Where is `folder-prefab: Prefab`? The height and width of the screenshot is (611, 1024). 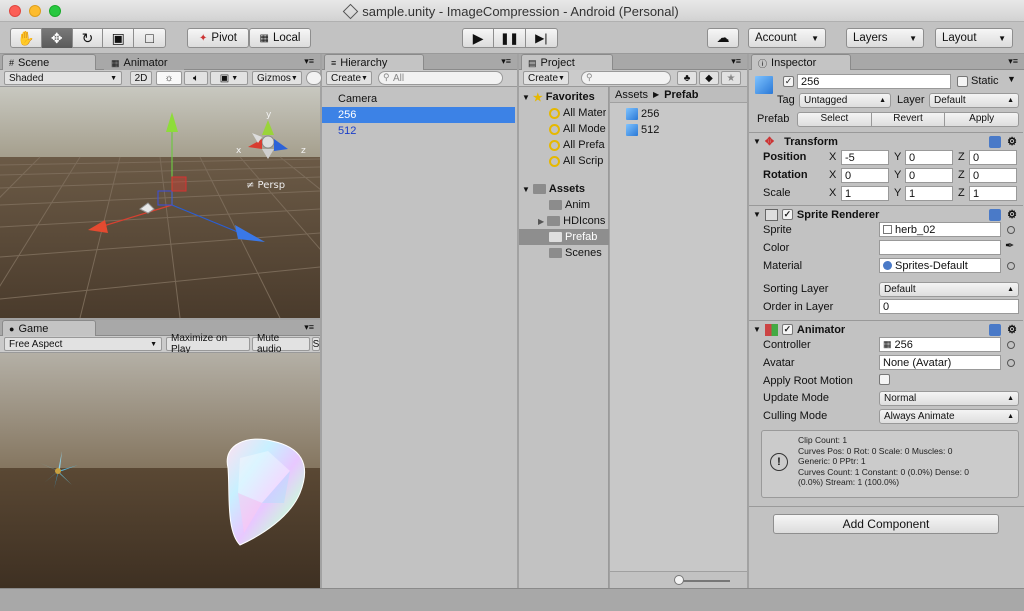 folder-prefab: Prefab is located at coordinates (564, 237).